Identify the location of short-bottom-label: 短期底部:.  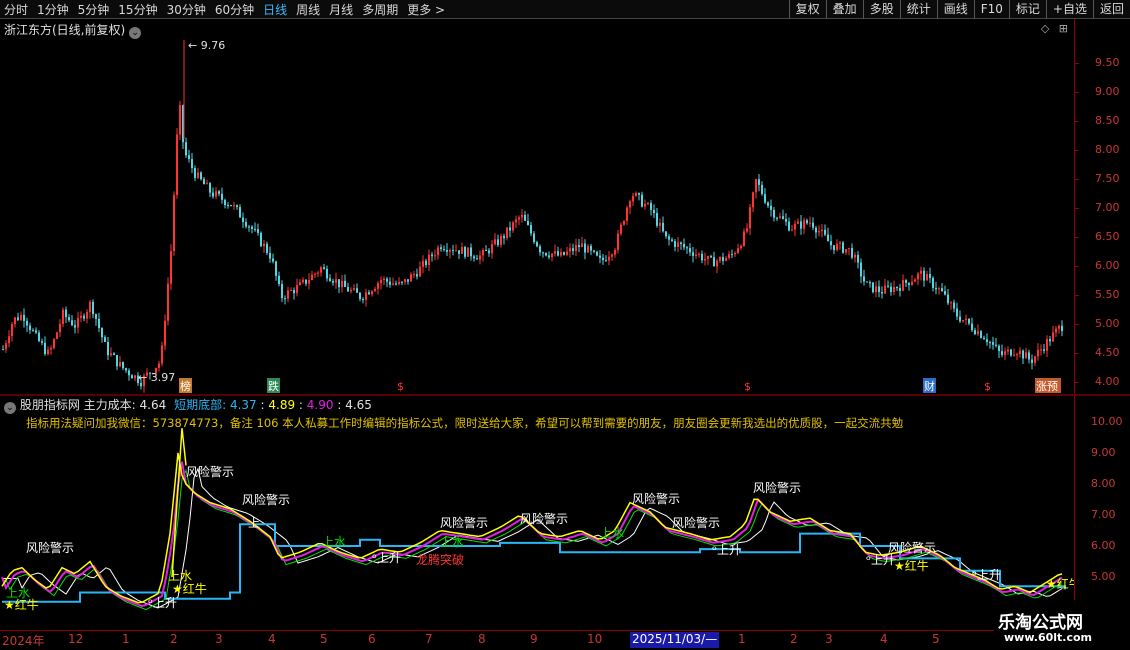
(200, 405).